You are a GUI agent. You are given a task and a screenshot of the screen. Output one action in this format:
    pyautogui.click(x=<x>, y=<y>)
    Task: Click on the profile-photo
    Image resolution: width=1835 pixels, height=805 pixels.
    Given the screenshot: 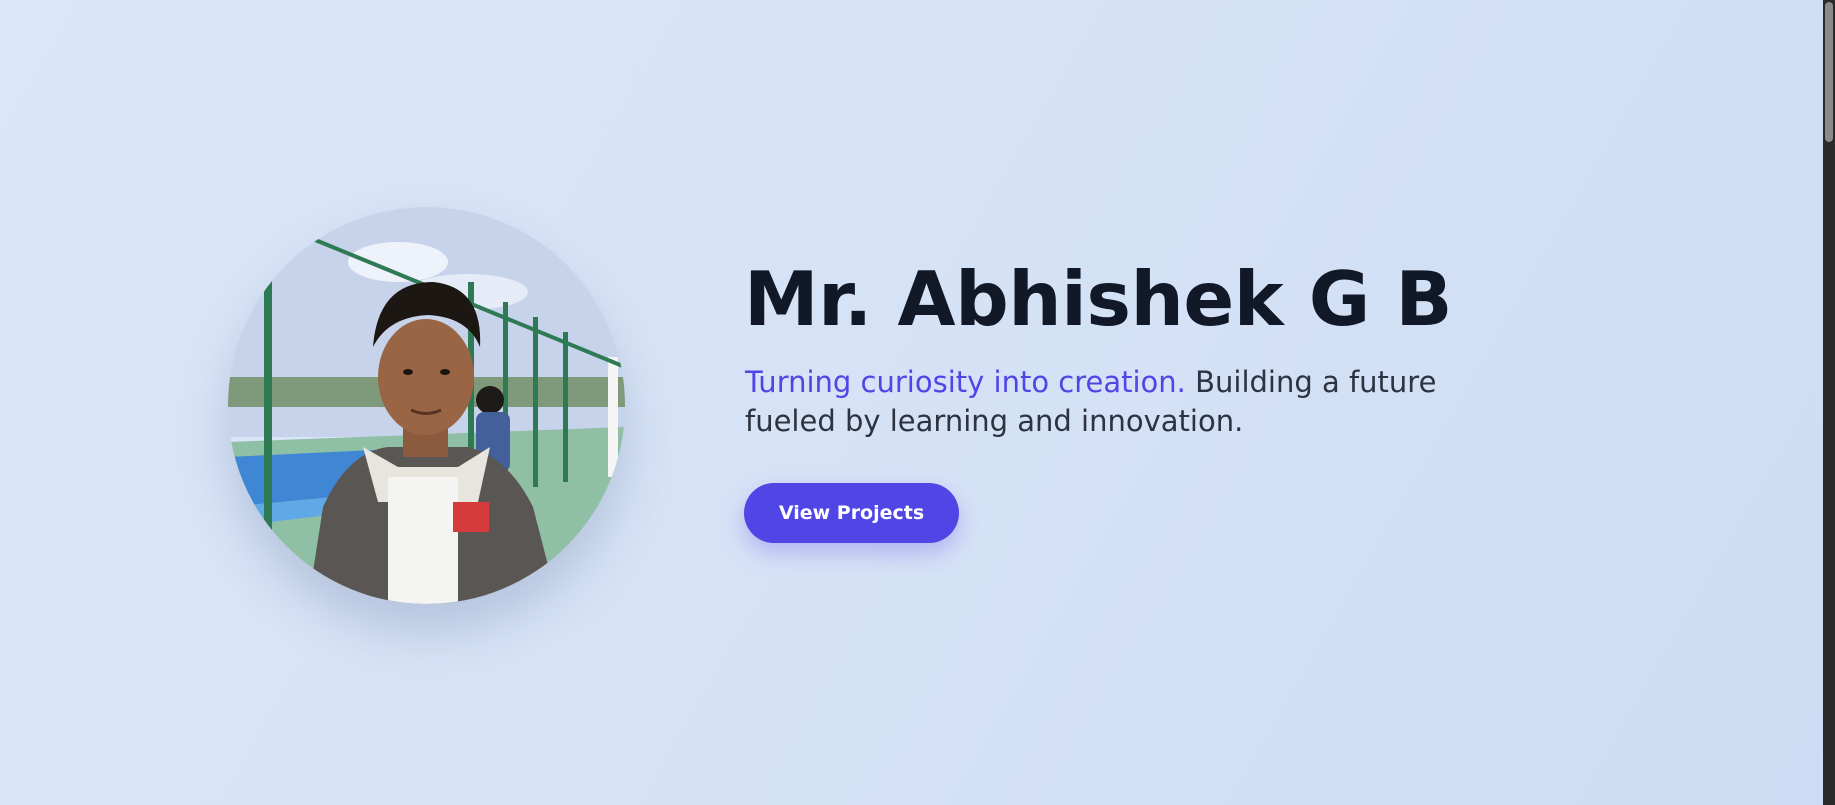 What is the action you would take?
    pyautogui.click(x=426, y=405)
    